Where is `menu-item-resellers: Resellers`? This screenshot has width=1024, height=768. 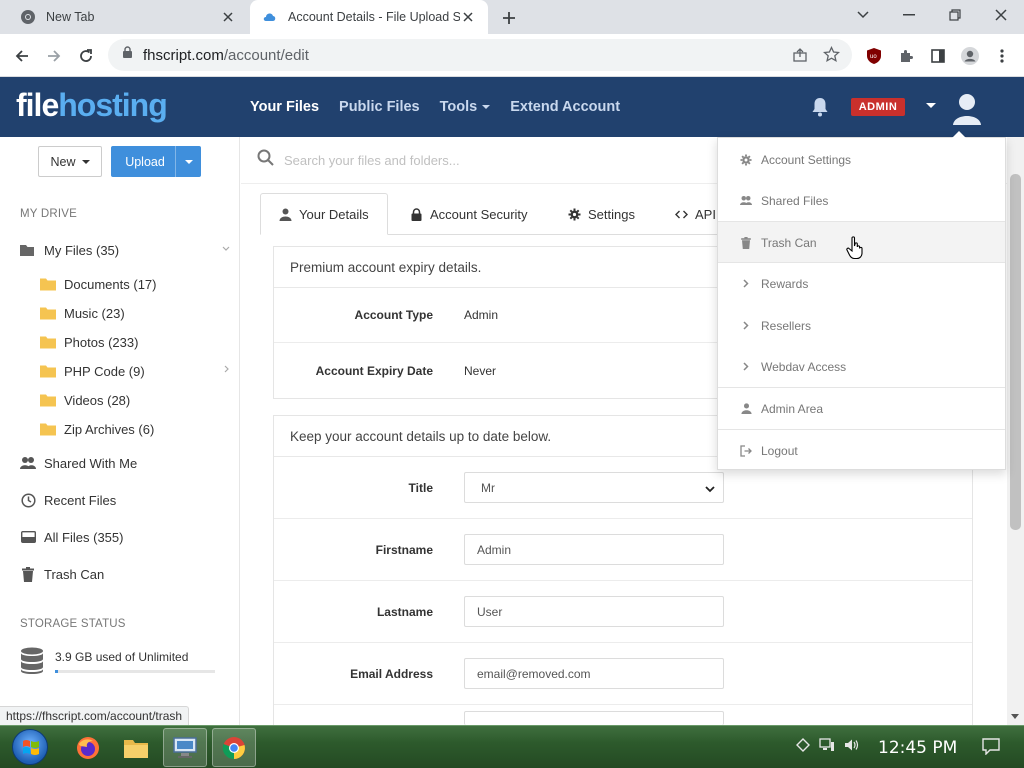
menu-item-resellers: Resellers is located at coordinates (861, 325).